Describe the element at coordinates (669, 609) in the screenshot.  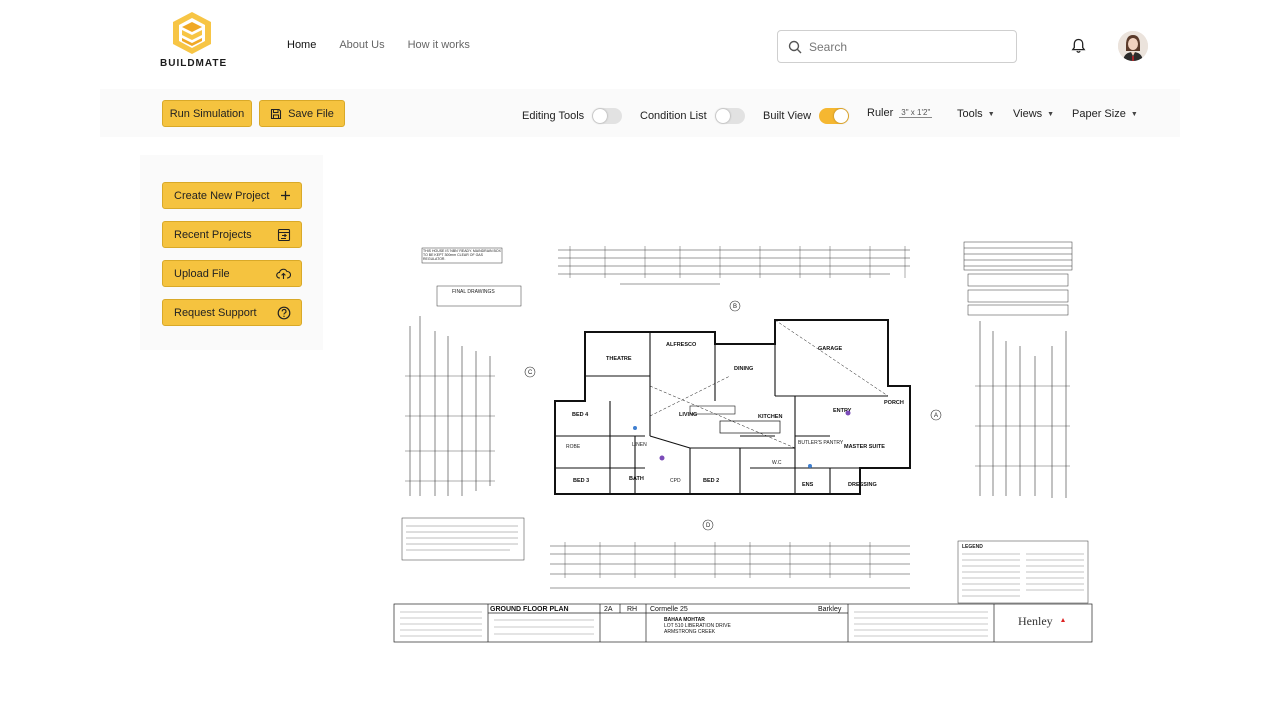
I see `drawing-design-name: Cormelle 25` at that location.